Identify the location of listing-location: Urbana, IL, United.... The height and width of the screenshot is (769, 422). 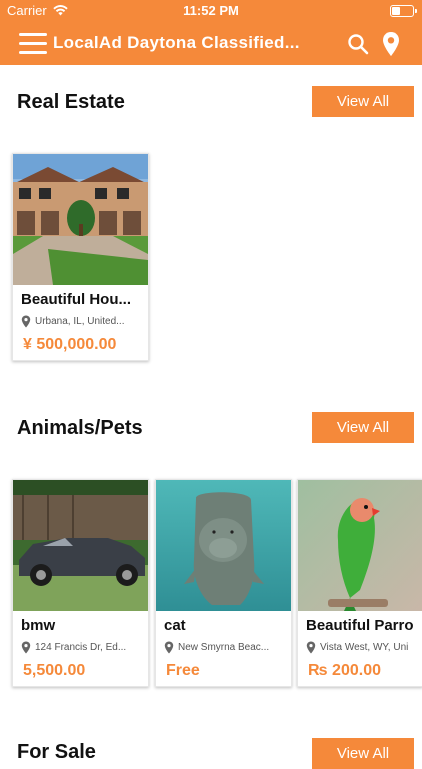
(83, 321).